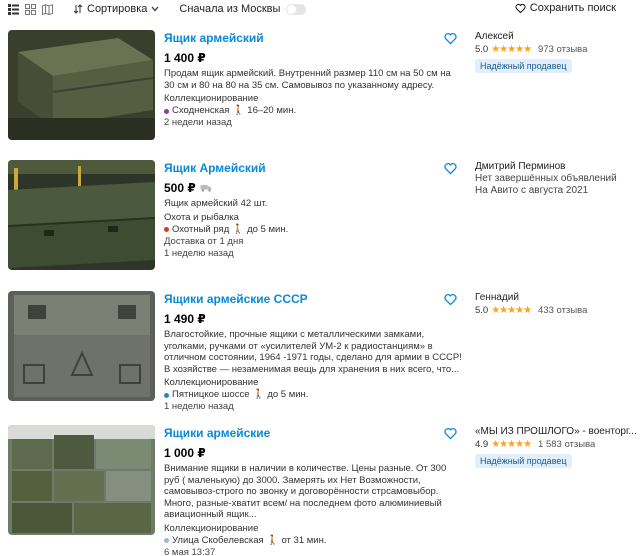 Image resolution: width=640 pixels, height=556 pixels. Describe the element at coordinates (201, 229) in the screenshot. I see `metro-station: Охотный ряд` at that location.